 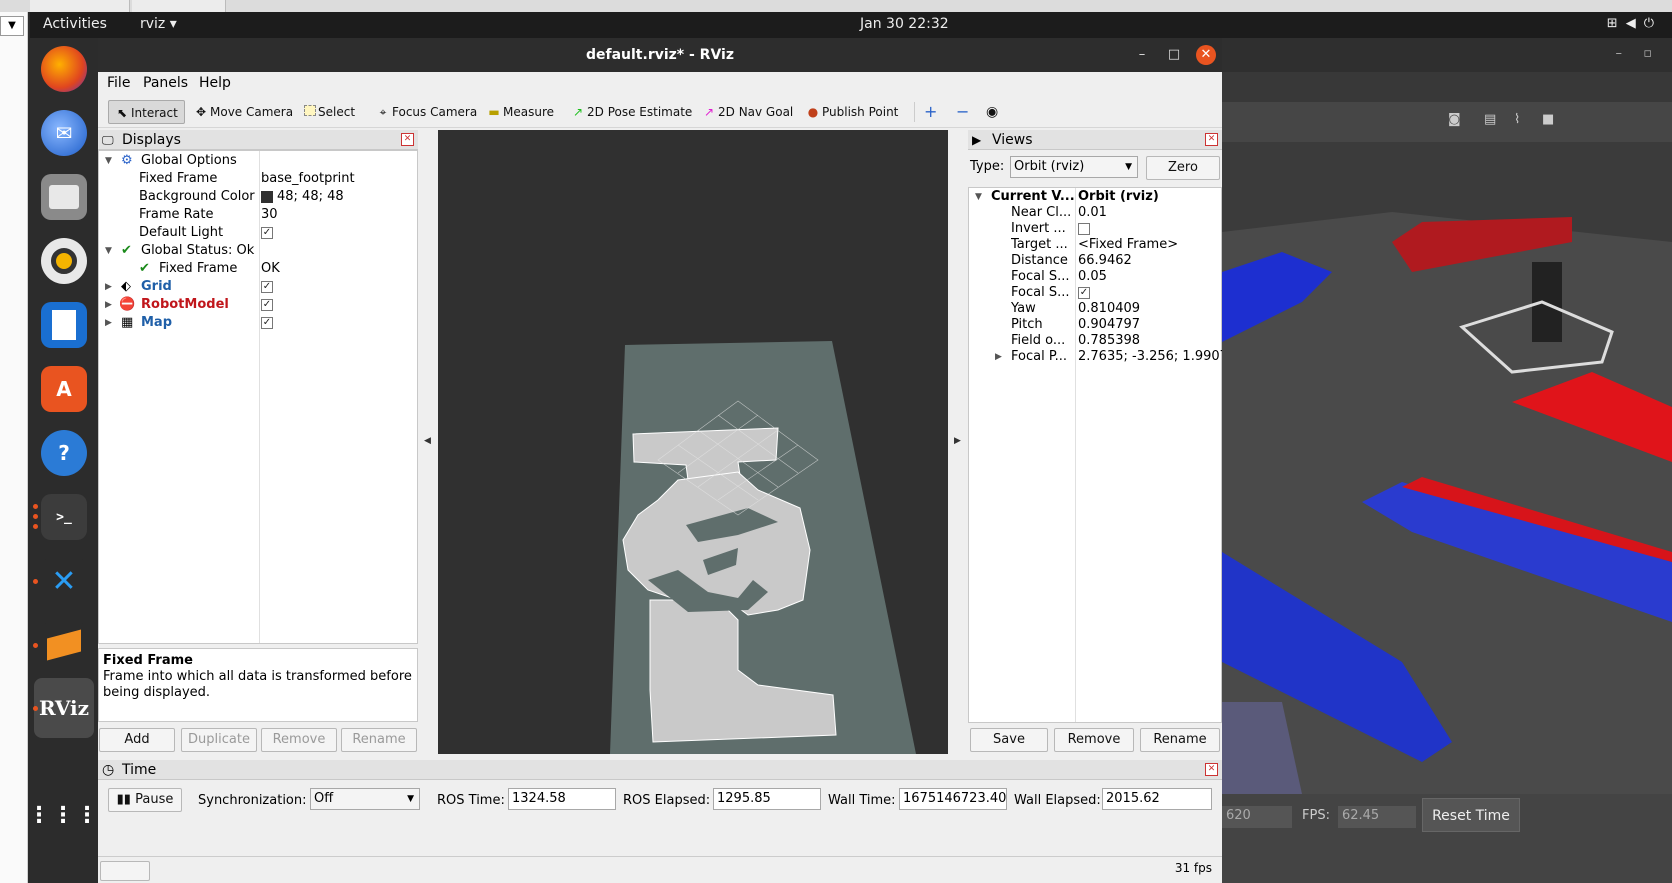 I want to click on rviz-icon: RViz, so click(x=64, y=708).